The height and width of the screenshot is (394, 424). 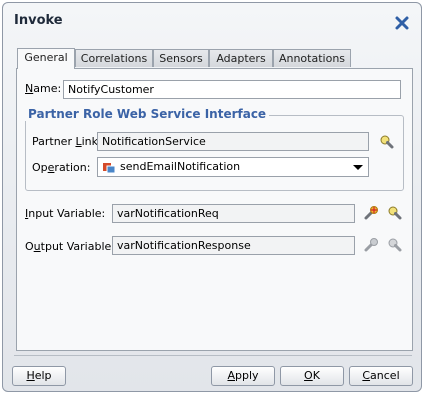 What do you see at coordinates (181, 58) in the screenshot?
I see `tab-sensors: Sensors` at bounding box center [181, 58].